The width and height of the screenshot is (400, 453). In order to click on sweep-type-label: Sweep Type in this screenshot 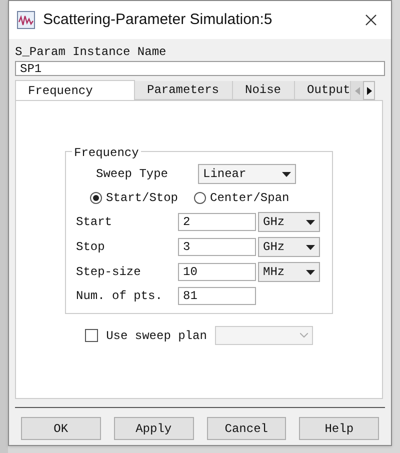, I will do `click(132, 174)`.